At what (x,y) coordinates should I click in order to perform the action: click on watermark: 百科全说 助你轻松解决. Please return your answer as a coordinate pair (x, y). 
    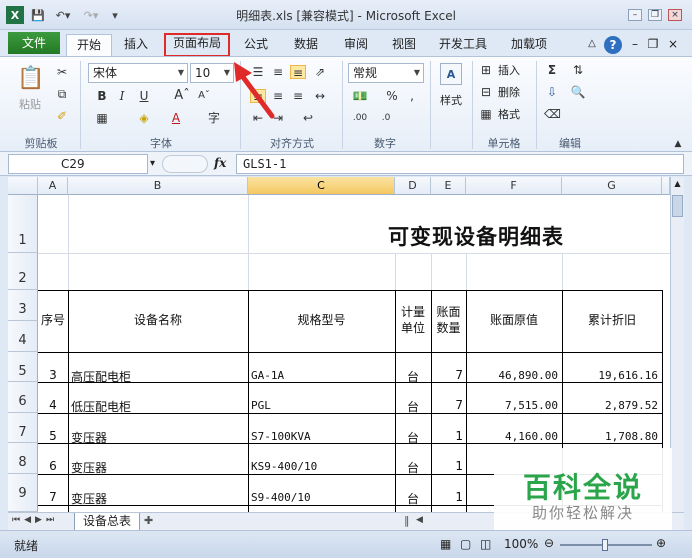
    Looking at the image, I should click on (583, 489).